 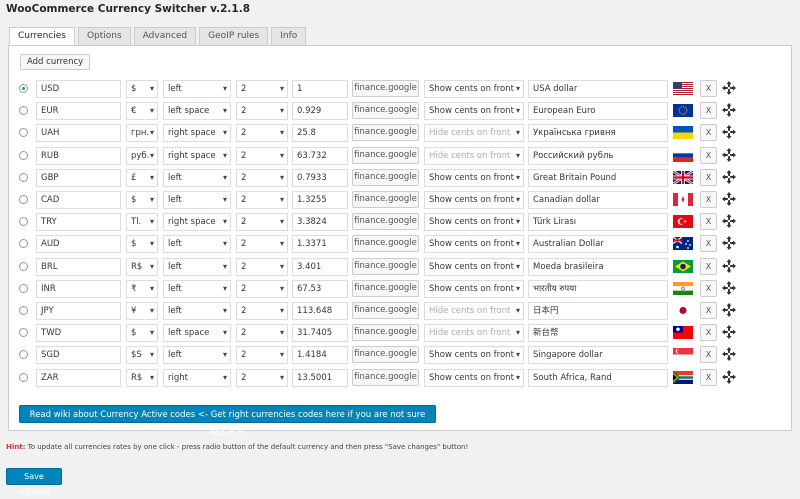 I want to click on flag-icon-ca, so click(x=683, y=199).